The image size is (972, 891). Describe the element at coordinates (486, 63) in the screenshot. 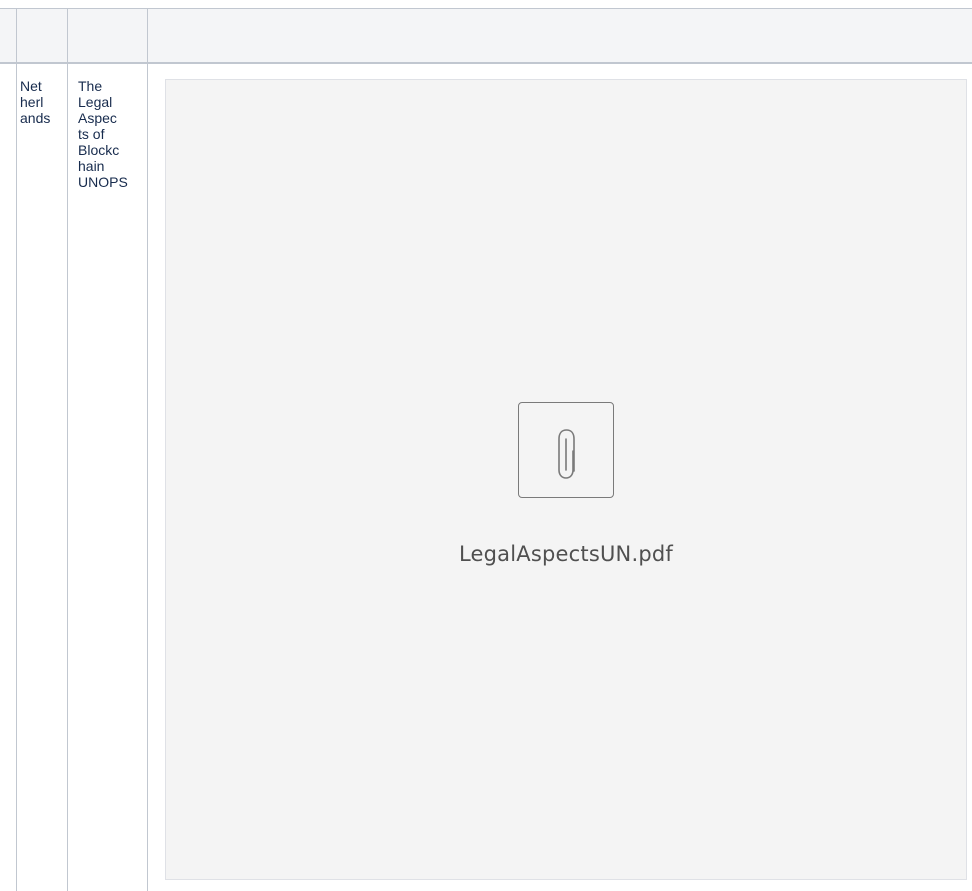

I see `table-header-divider` at that location.